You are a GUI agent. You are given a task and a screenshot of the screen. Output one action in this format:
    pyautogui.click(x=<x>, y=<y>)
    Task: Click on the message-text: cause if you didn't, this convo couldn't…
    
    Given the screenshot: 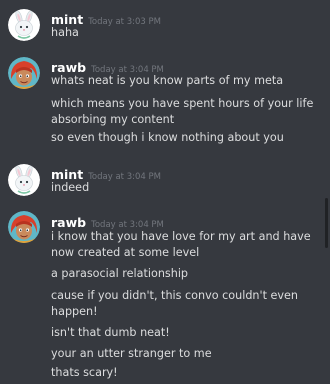 What is the action you would take?
    pyautogui.click(x=175, y=303)
    